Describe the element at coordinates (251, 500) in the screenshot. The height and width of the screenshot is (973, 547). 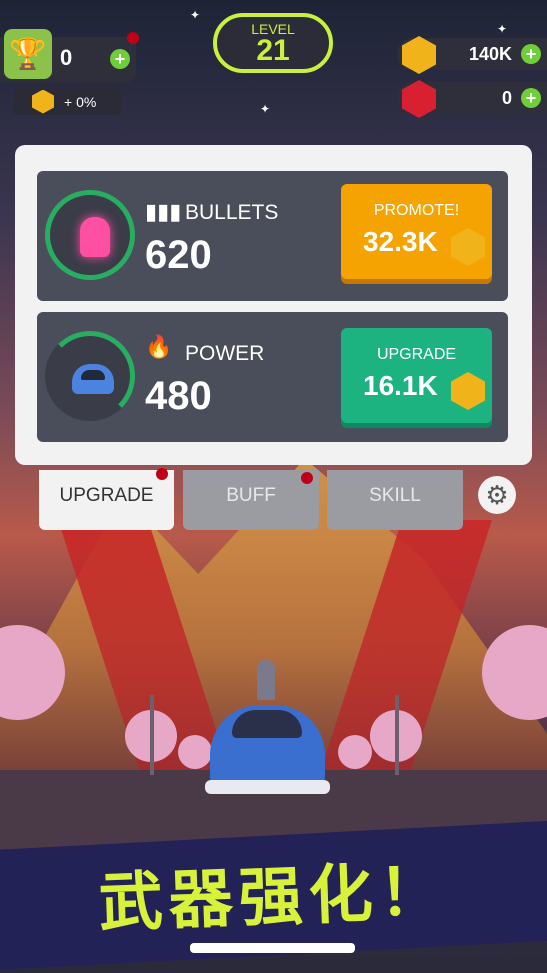
I see `tab-buff: BUFF` at that location.